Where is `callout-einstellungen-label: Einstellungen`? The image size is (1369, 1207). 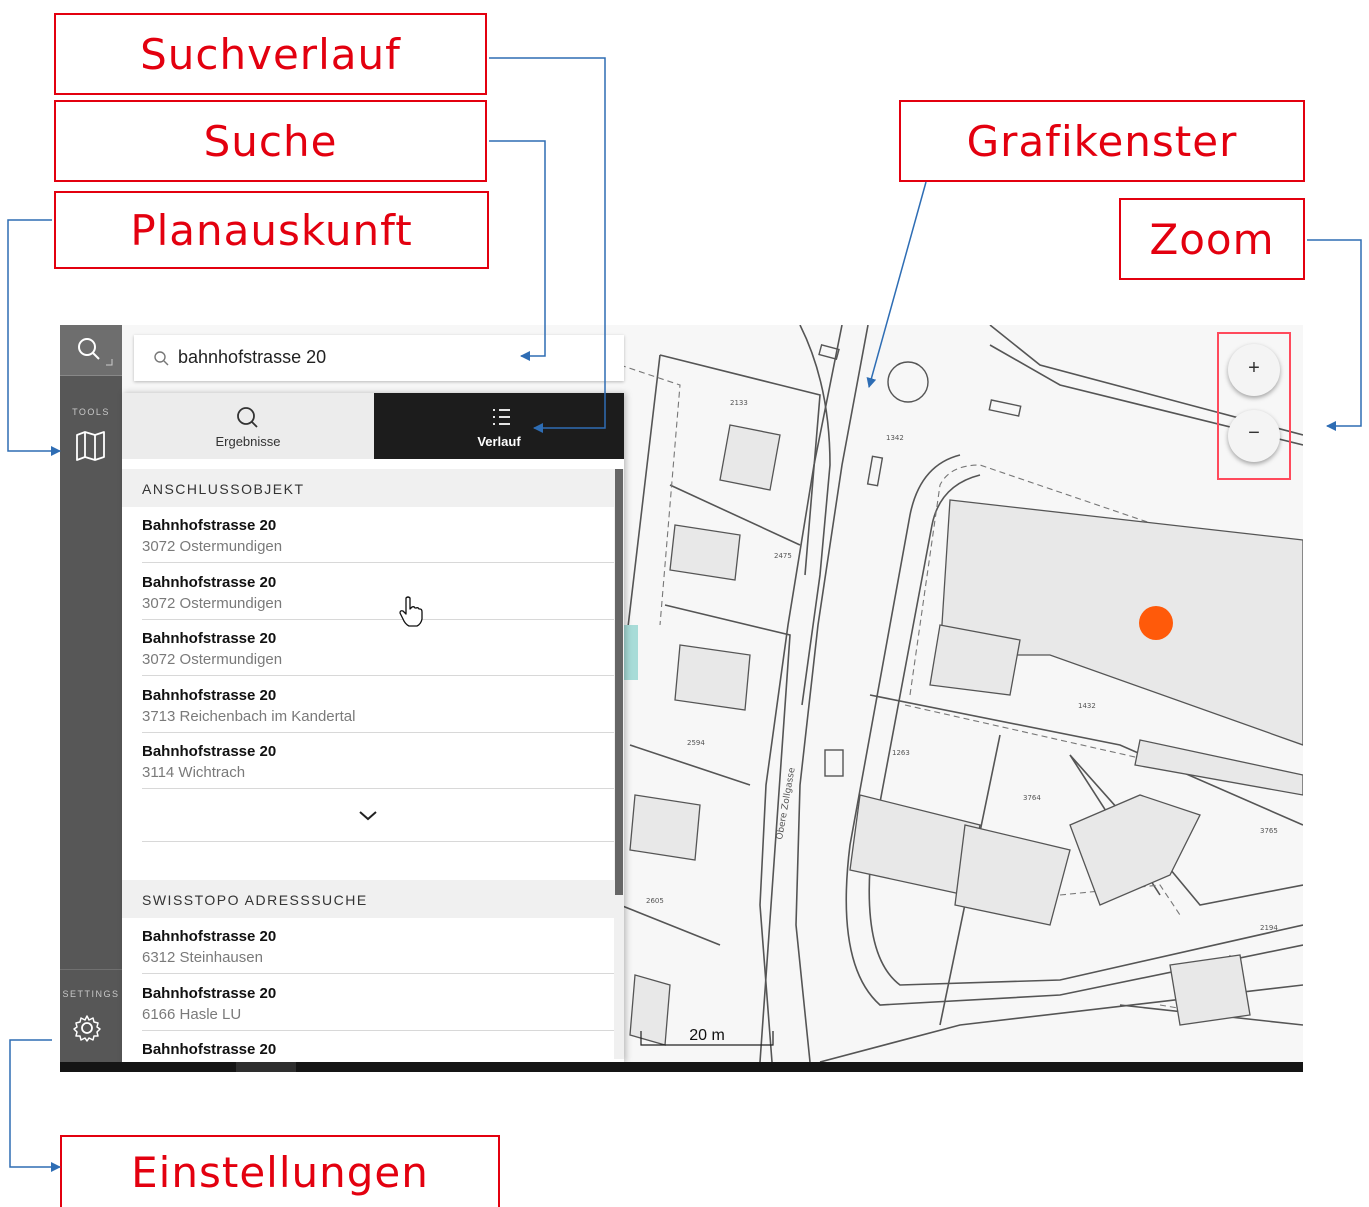 callout-einstellungen-label: Einstellungen is located at coordinates (280, 1172).